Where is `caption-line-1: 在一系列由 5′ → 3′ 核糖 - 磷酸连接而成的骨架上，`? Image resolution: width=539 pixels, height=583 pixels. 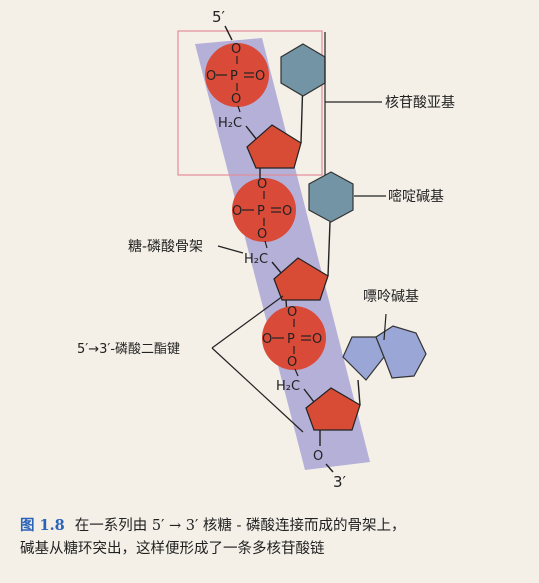
caption-line-1: 在一系列由 5′ → 3′ 核糖 - 磷酸连接而成的骨架上， is located at coordinates (240, 526).